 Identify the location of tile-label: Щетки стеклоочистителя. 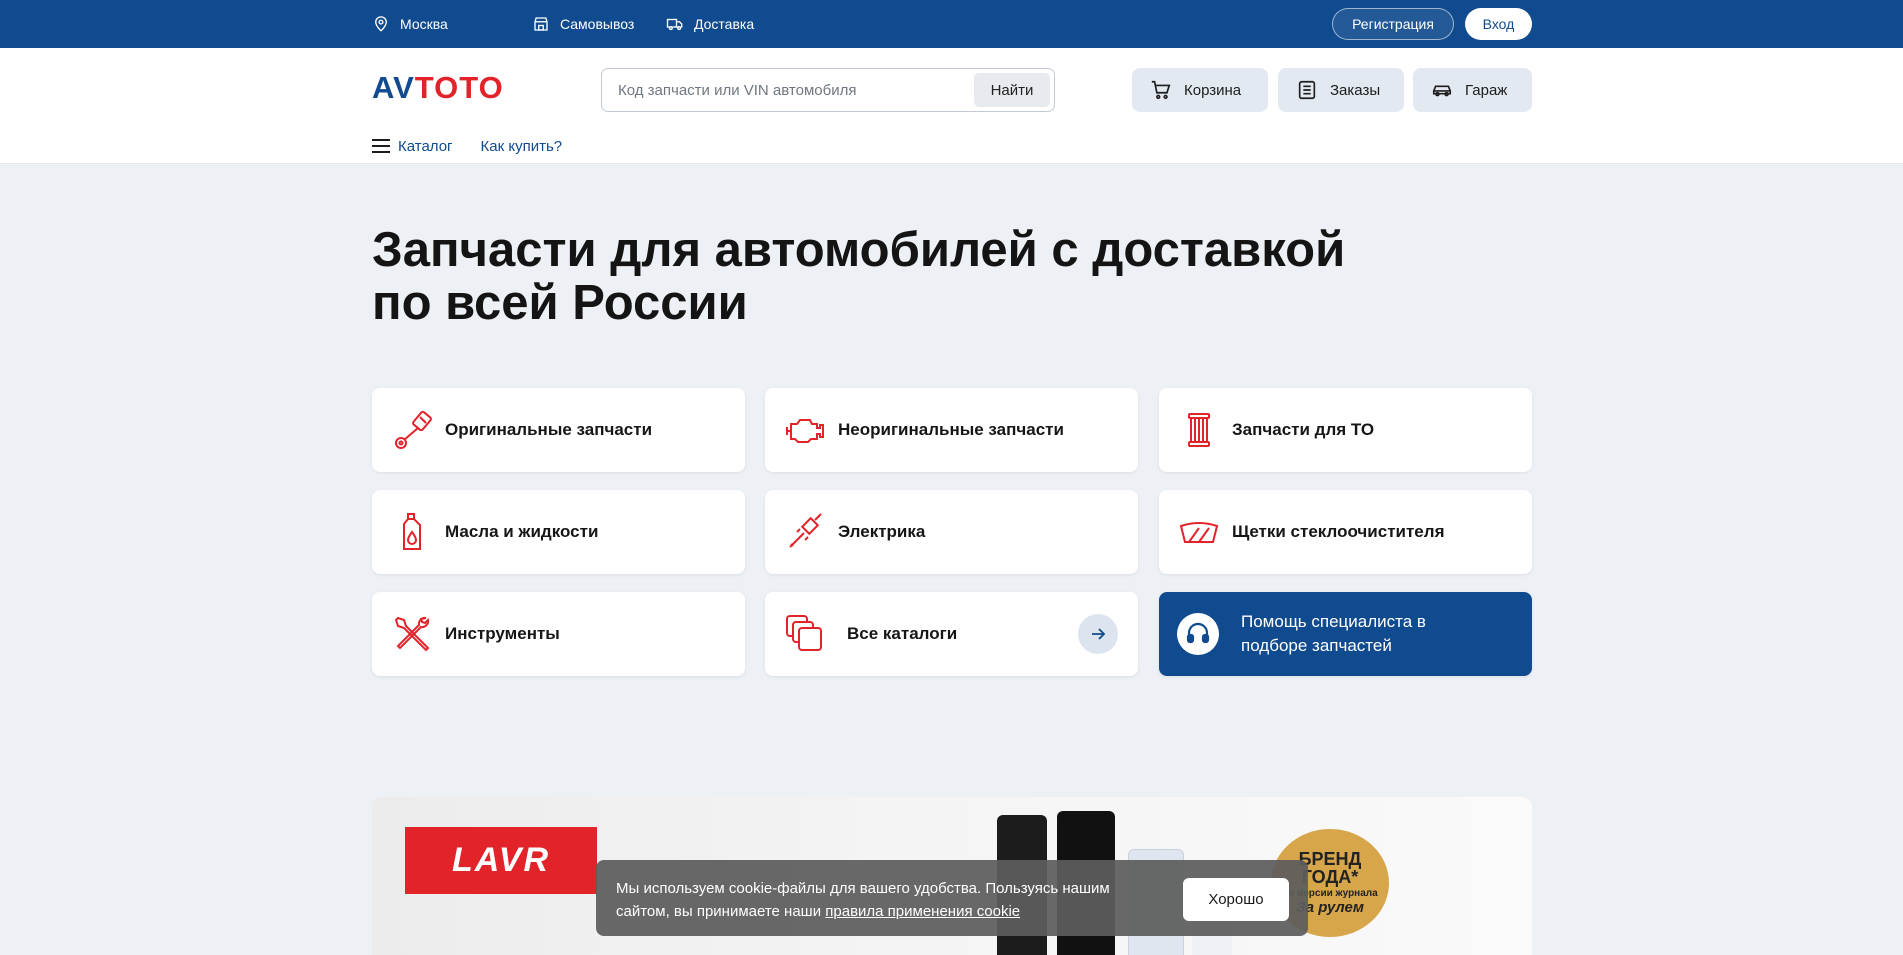
(1338, 531).